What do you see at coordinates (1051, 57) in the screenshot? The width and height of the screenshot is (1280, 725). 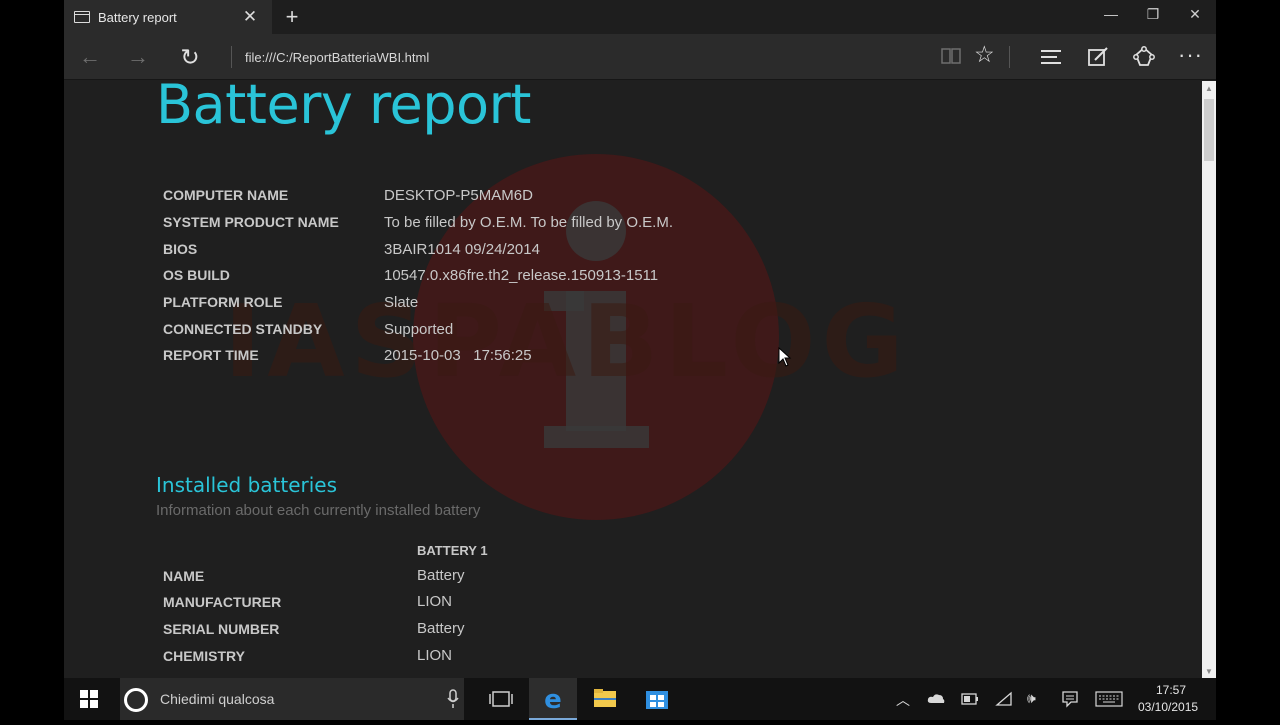 I see `hub-icon` at bounding box center [1051, 57].